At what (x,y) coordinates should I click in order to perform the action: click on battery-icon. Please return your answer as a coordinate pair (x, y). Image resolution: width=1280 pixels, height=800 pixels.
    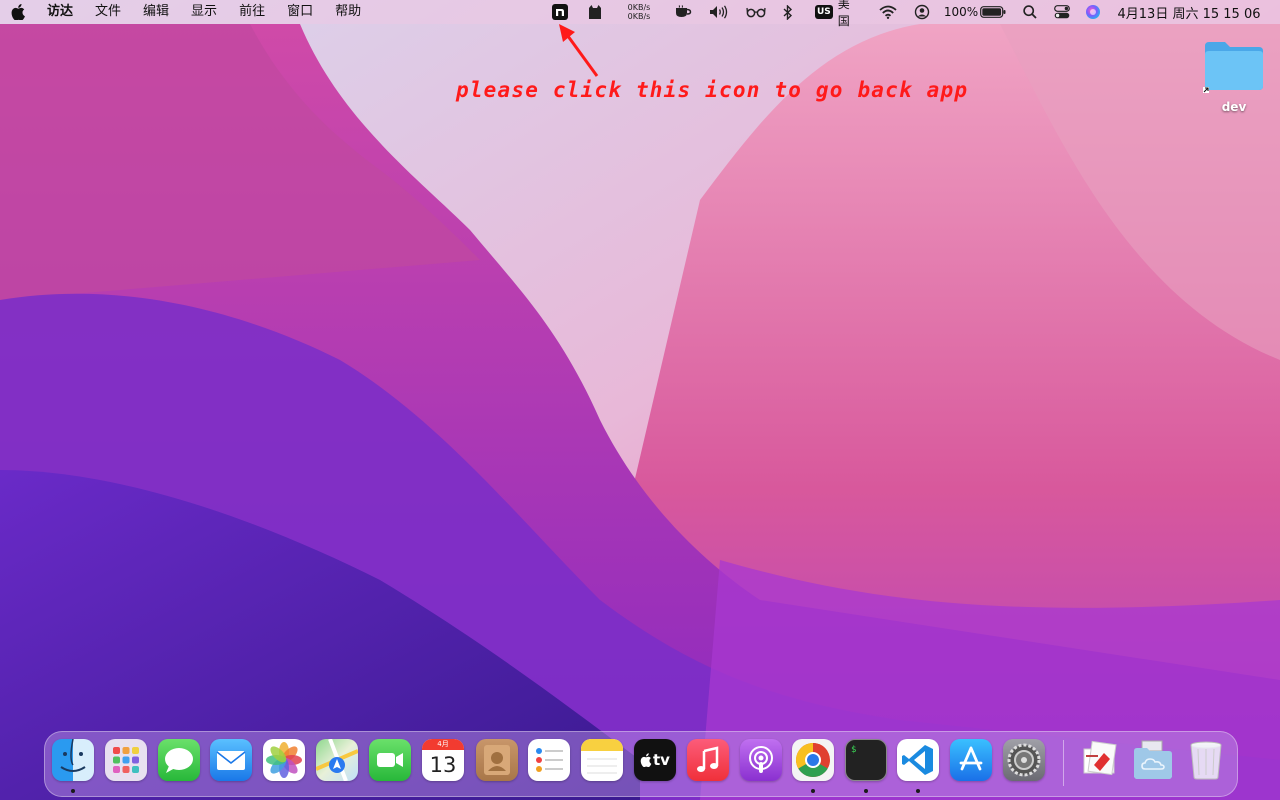
    Looking at the image, I should click on (993, 12).